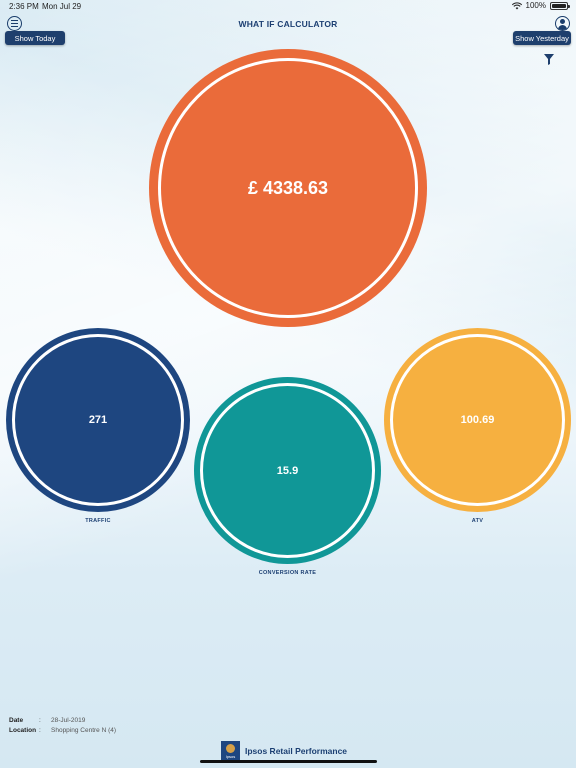  Describe the element at coordinates (562, 23) in the screenshot. I see `user-icon` at that location.